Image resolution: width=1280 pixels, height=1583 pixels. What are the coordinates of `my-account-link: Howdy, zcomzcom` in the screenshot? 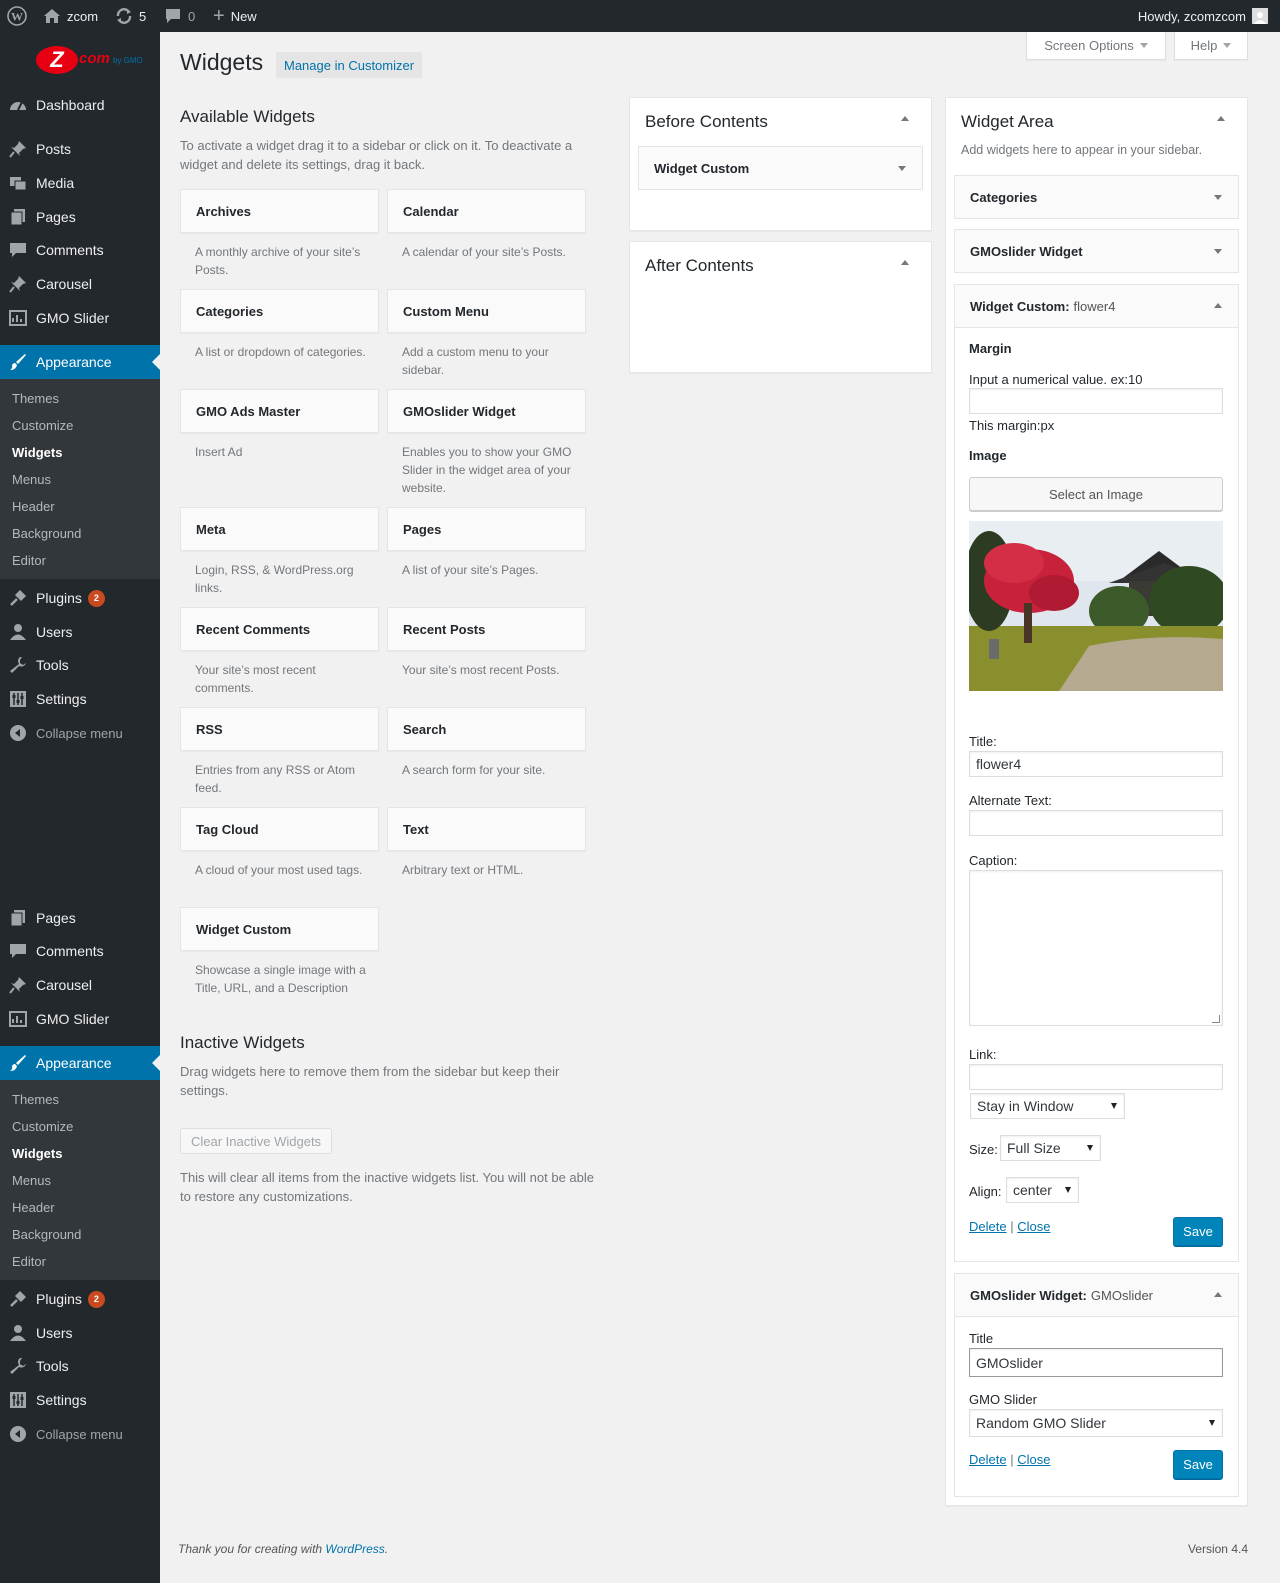 It's located at (1203, 16).